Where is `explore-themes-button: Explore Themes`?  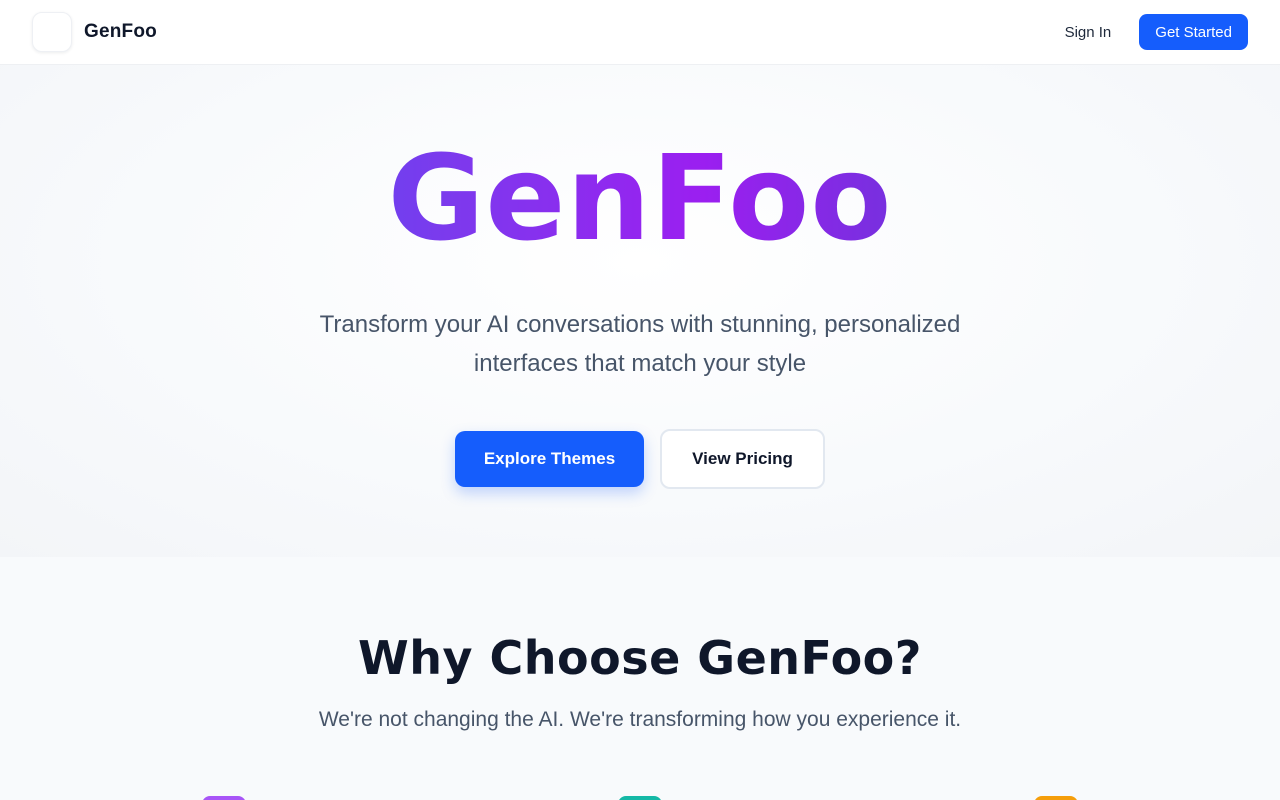
explore-themes-button: Explore Themes is located at coordinates (549, 459).